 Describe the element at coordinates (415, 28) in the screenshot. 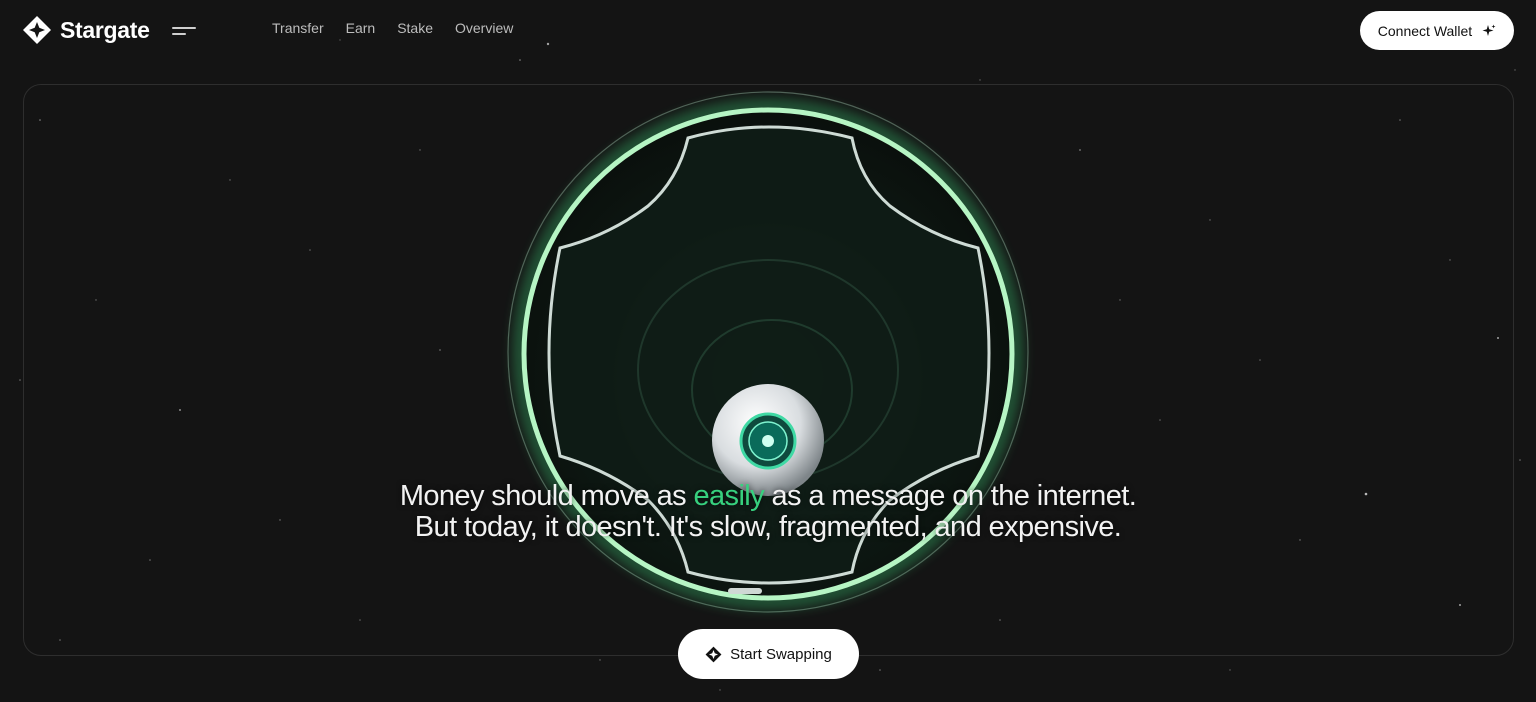

I see `nav-stake-link: Stake` at that location.